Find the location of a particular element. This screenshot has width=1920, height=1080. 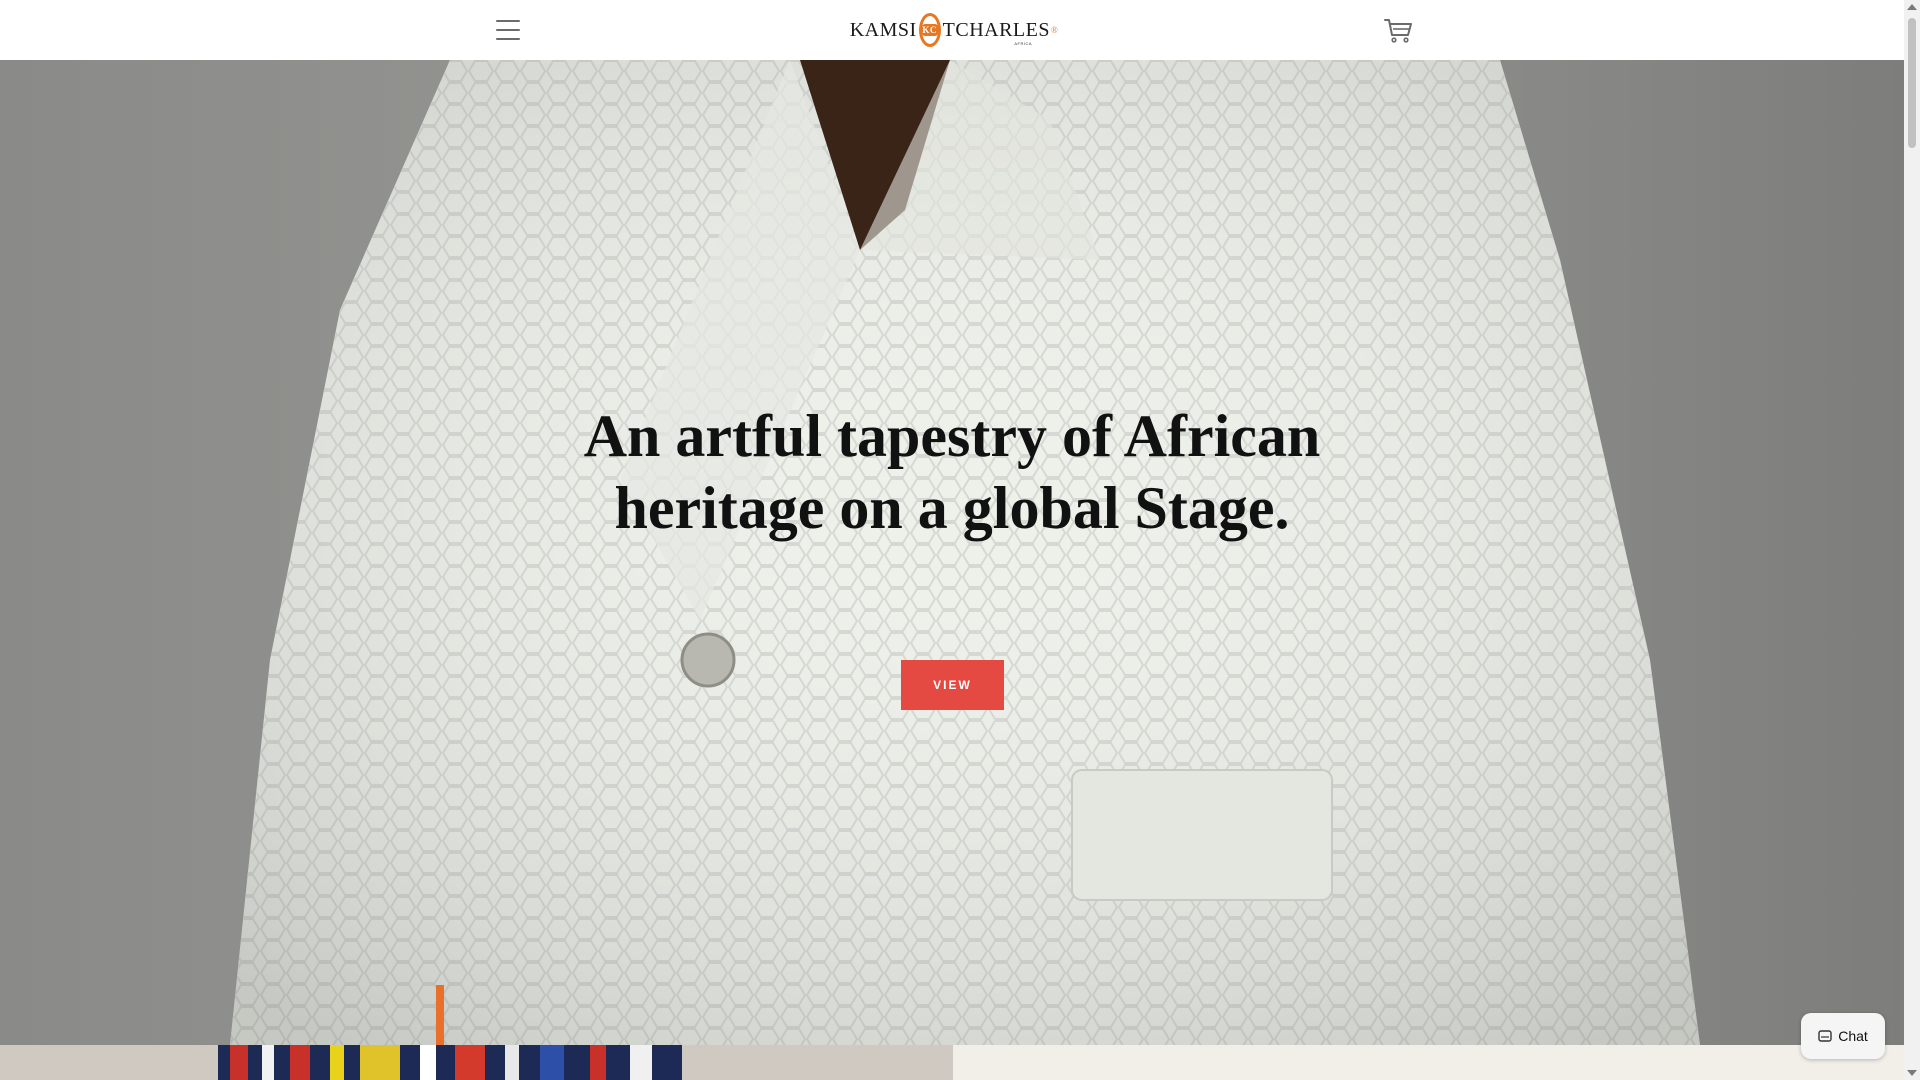

scroll-thumb is located at coordinates (1912, 83).